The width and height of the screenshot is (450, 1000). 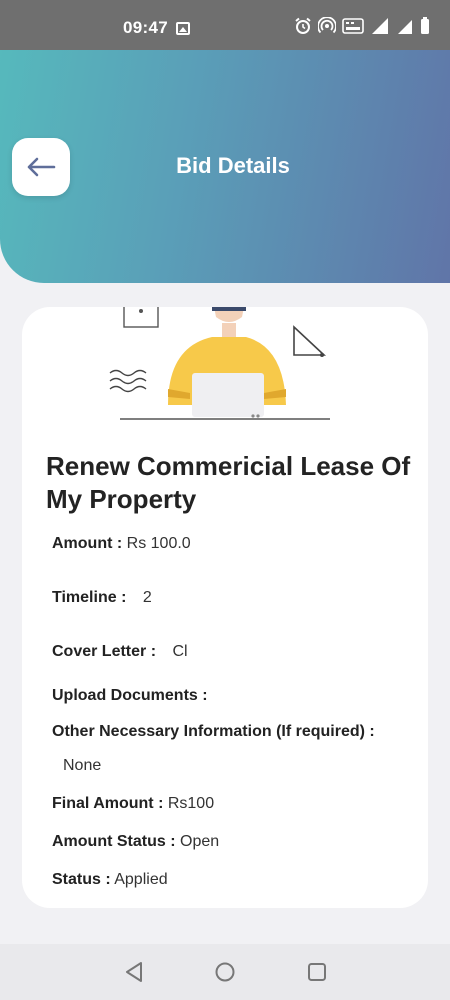 I want to click on hotspot-icon, so click(x=327, y=25).